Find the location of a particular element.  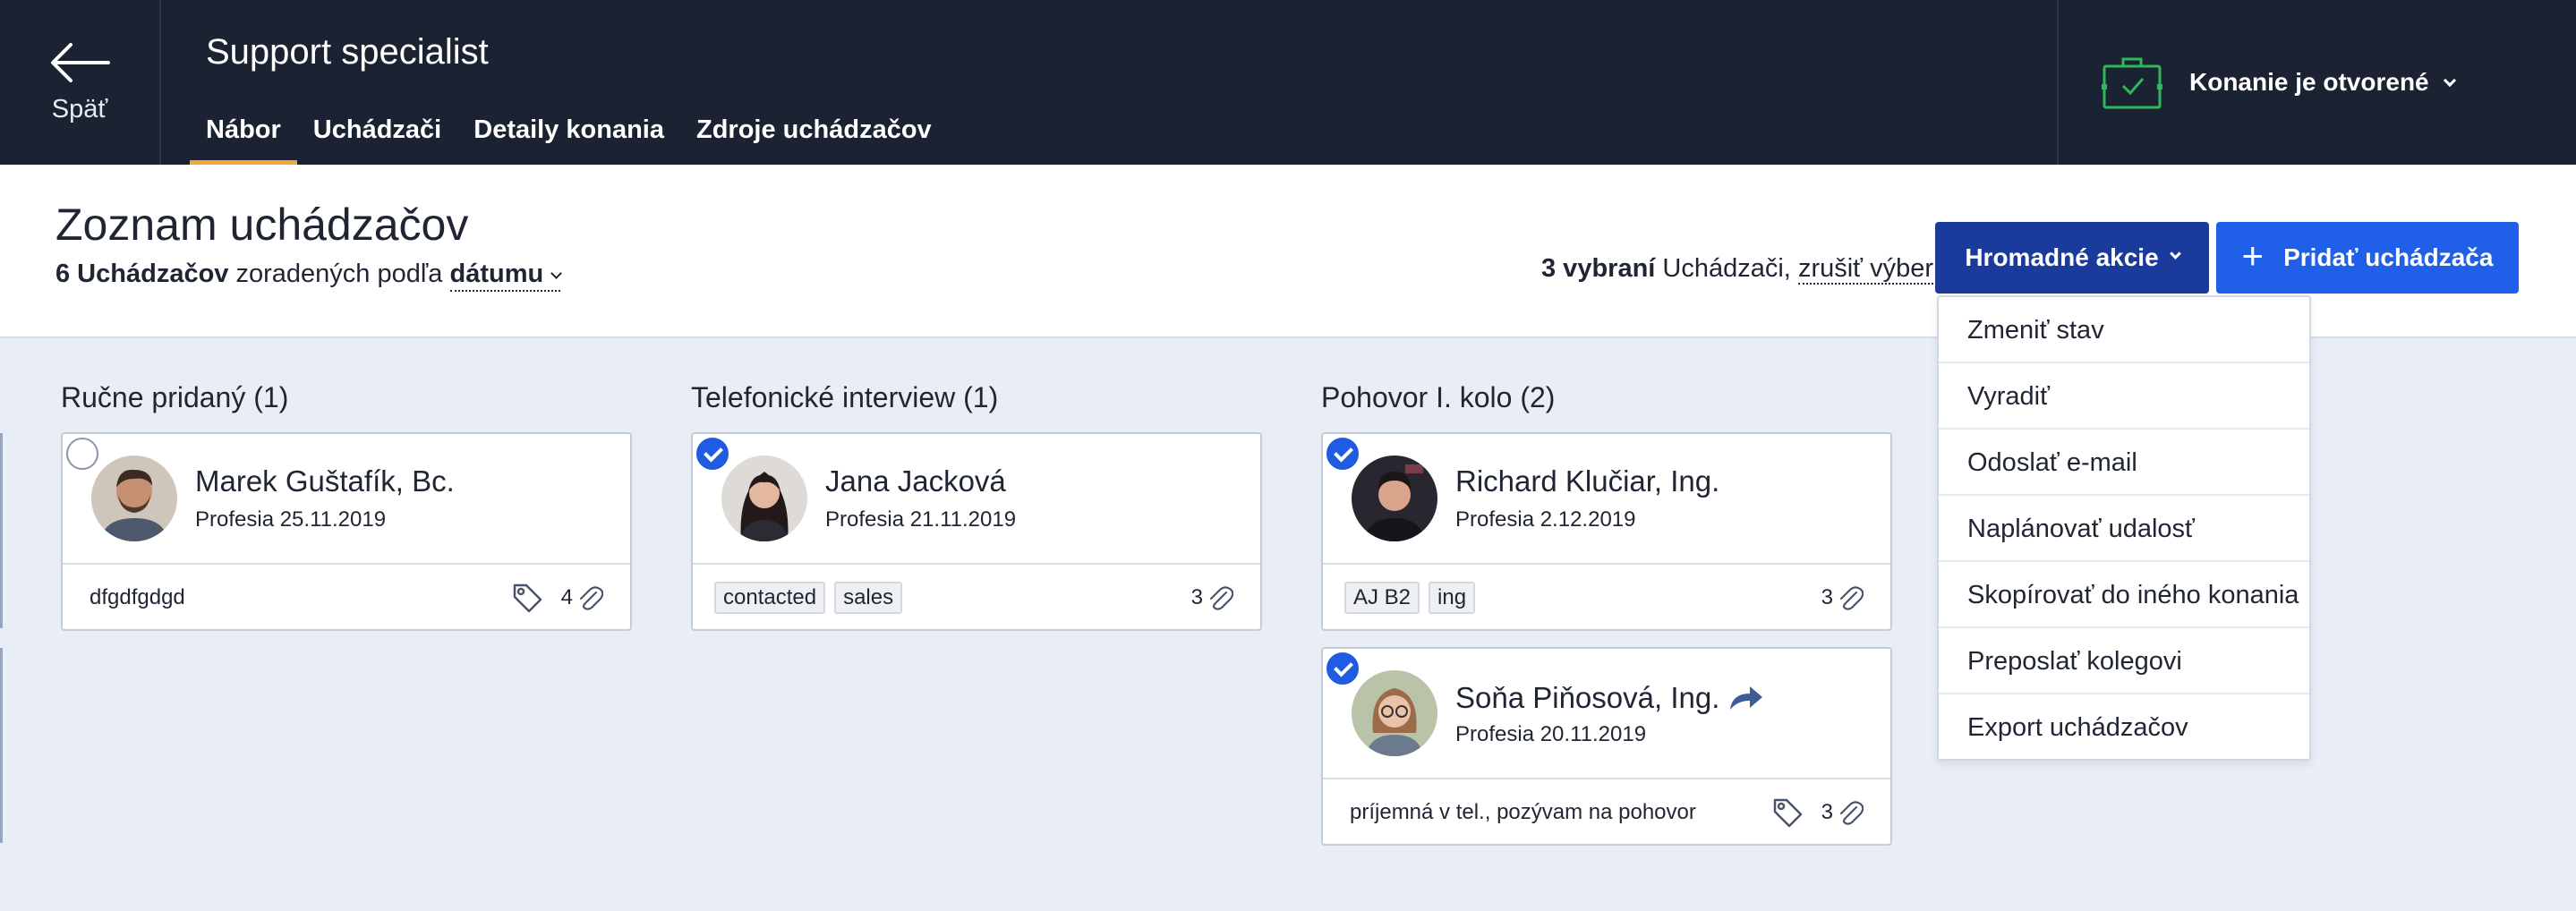

candidate-name: Jana Jacková is located at coordinates (915, 481).